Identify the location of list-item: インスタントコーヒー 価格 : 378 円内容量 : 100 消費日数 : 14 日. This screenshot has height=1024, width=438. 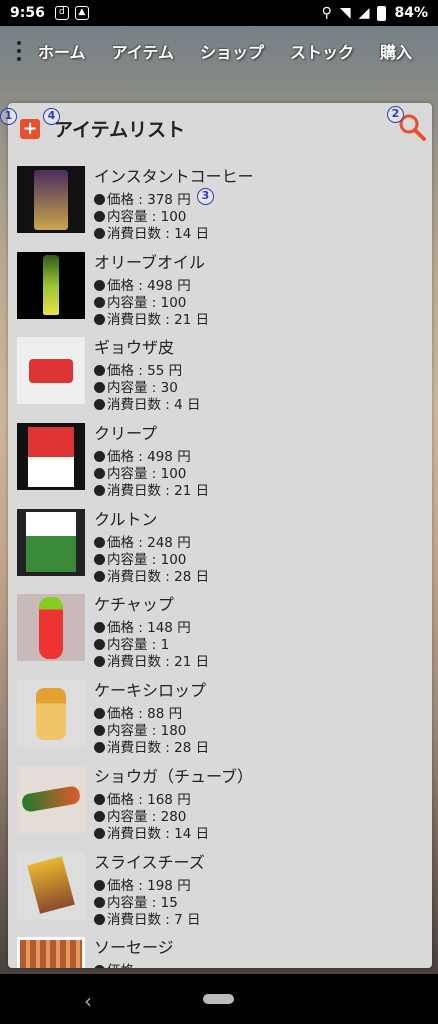
(220, 198).